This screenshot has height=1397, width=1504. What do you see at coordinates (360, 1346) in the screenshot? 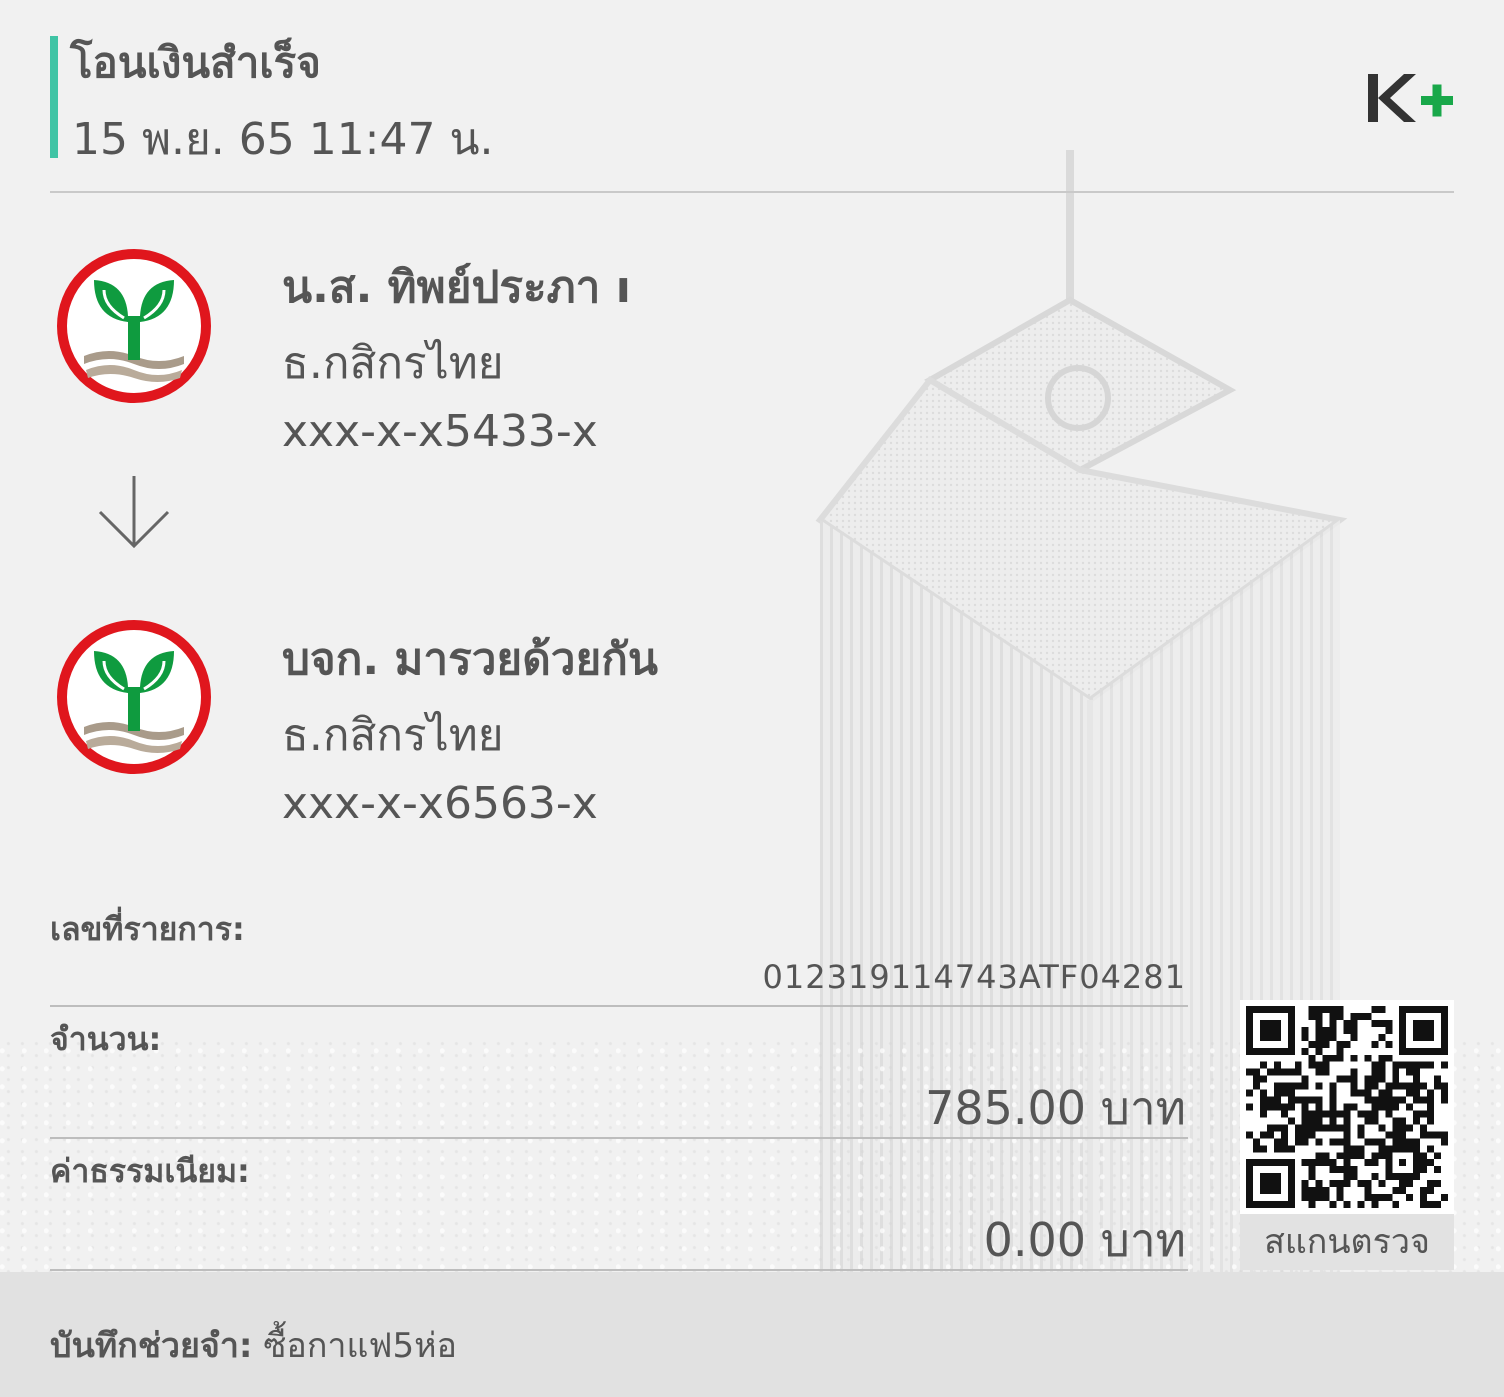
I see `memo-value: ซื้อกาแฟ5ห่อ` at bounding box center [360, 1346].